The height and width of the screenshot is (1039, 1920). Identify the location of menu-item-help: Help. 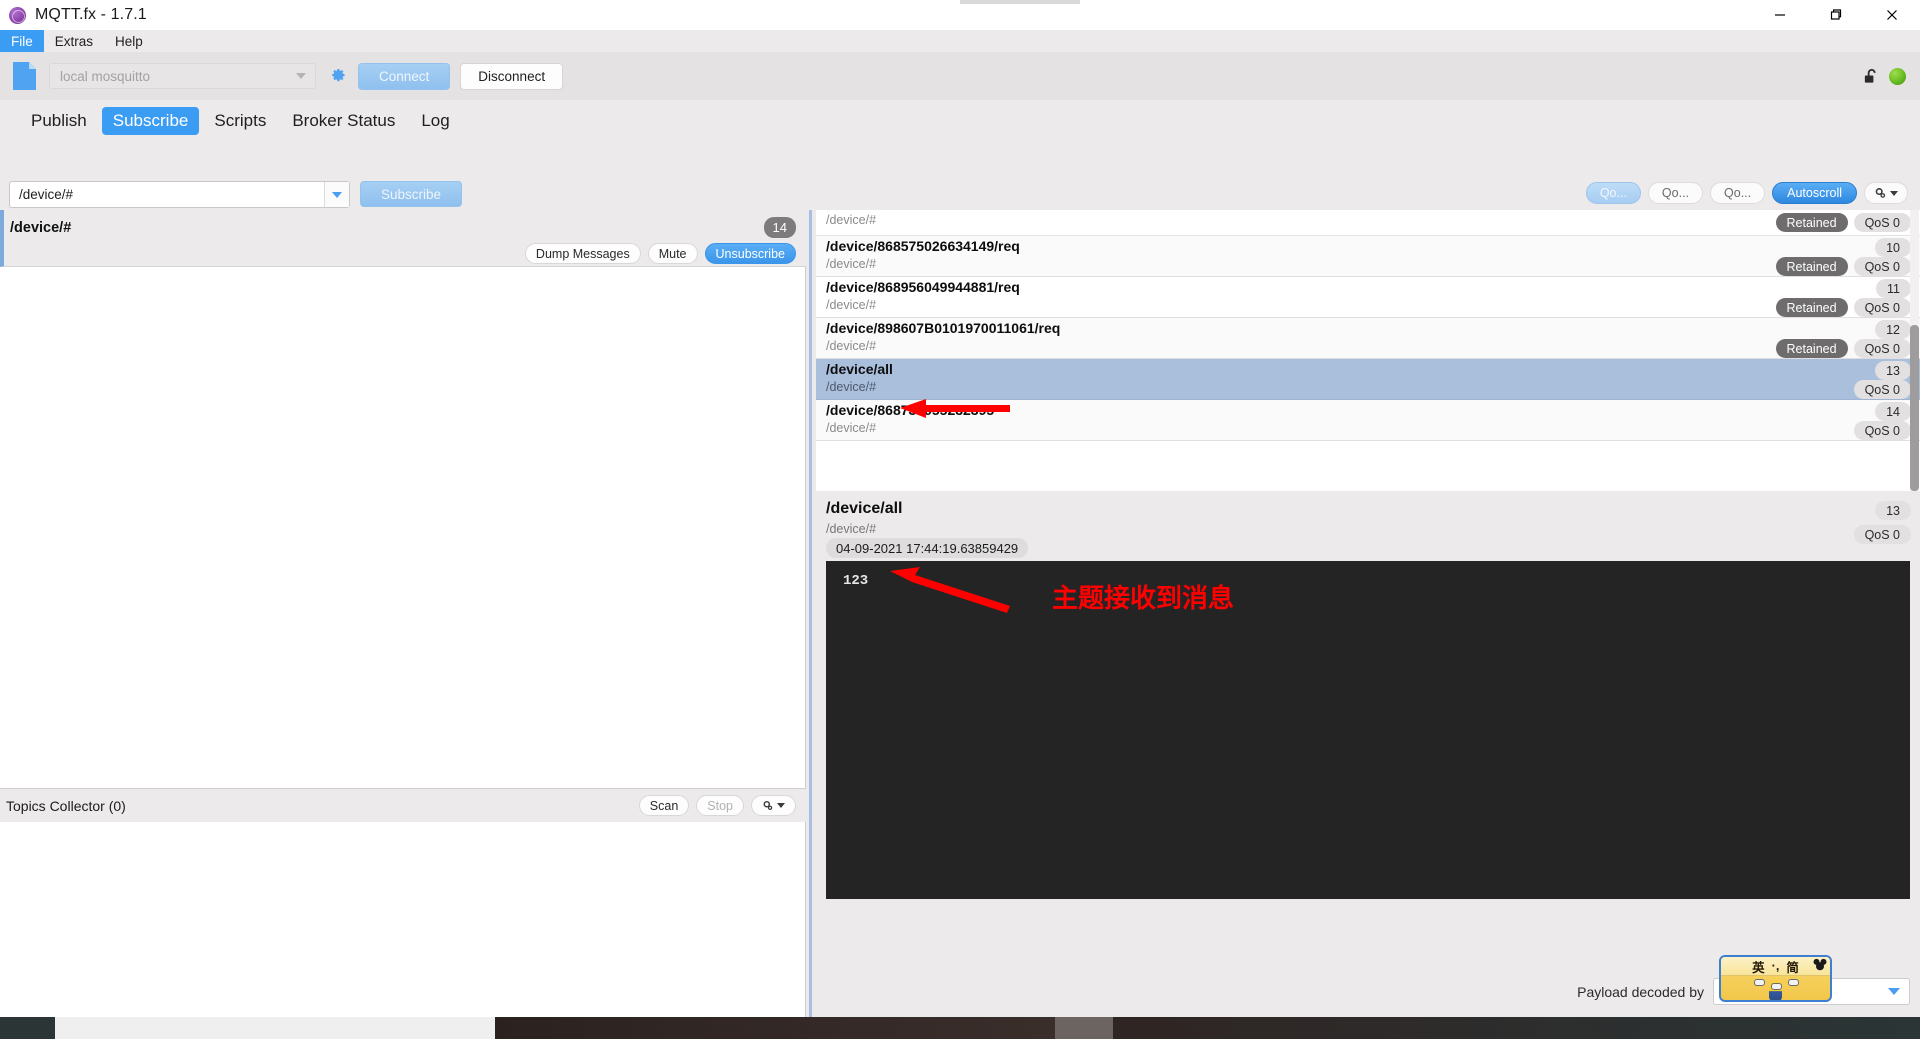
(129, 41).